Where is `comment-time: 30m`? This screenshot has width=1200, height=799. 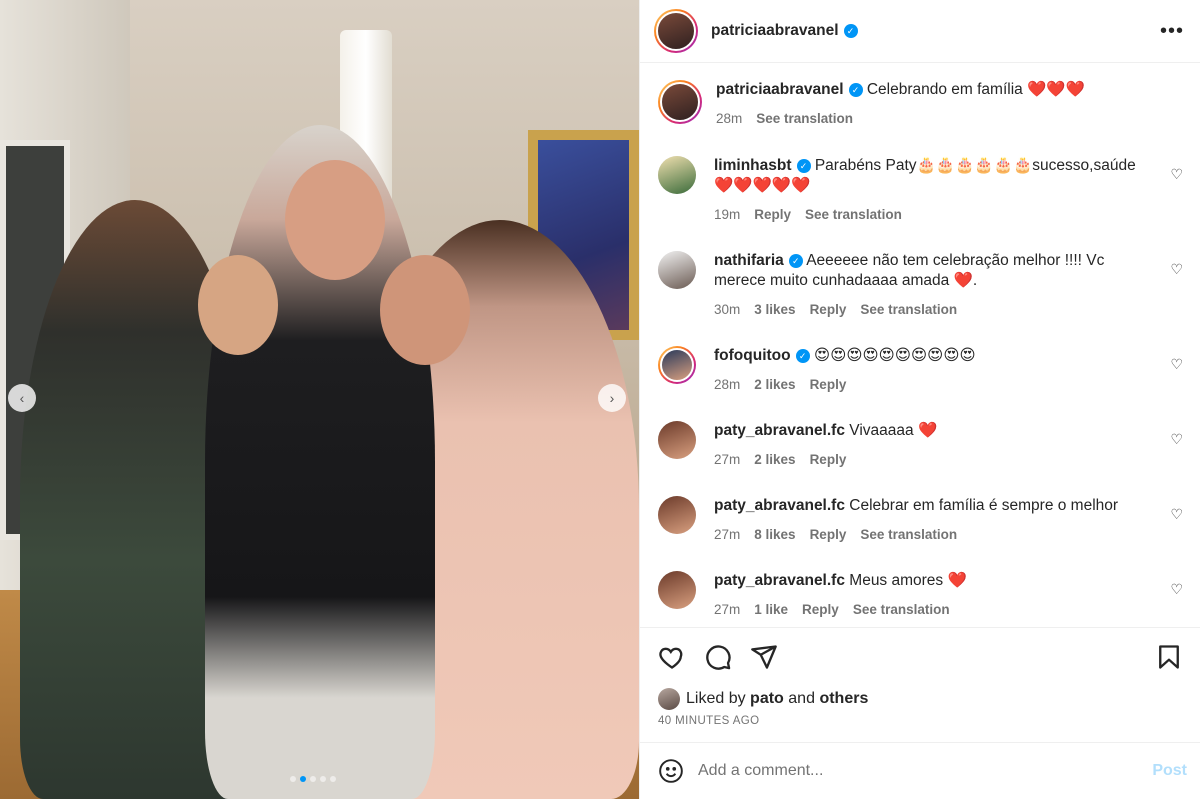 comment-time: 30m is located at coordinates (727, 309).